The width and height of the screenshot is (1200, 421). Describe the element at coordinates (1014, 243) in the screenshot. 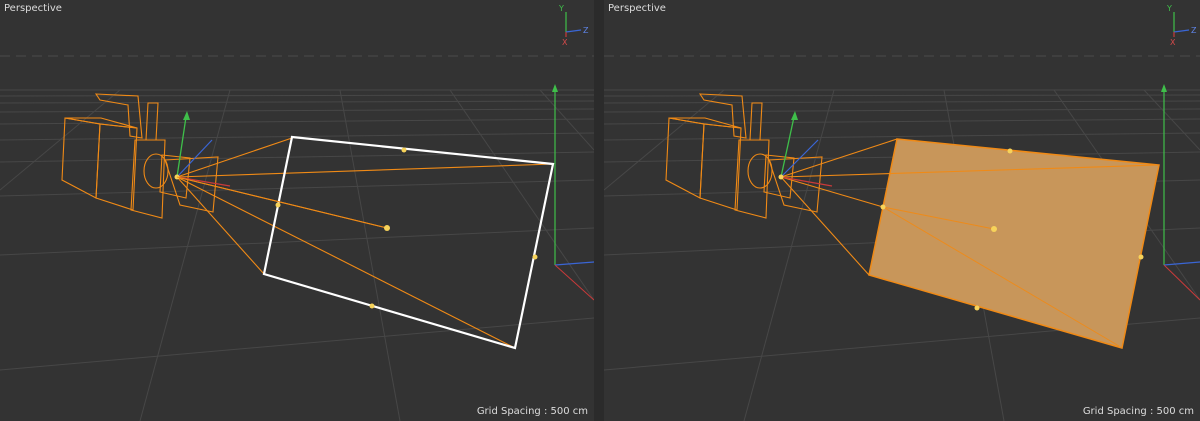

I see `area-light-filled` at that location.